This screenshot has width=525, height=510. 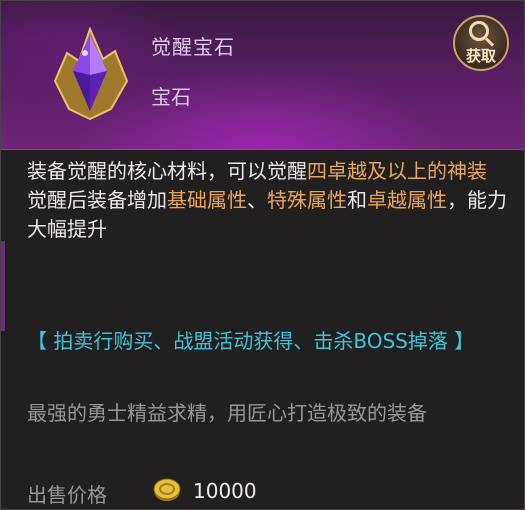 I want to click on description-line-1: 装备觉醒的核心材料，可以觉醒四卓越及以上的神装, so click(x=267, y=171).